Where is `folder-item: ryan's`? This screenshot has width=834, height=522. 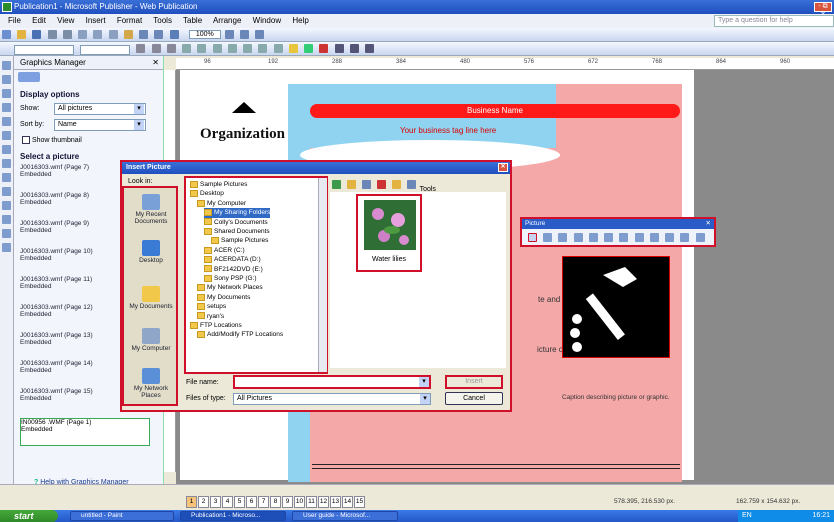
folder-item: ryan's is located at coordinates (210, 316).